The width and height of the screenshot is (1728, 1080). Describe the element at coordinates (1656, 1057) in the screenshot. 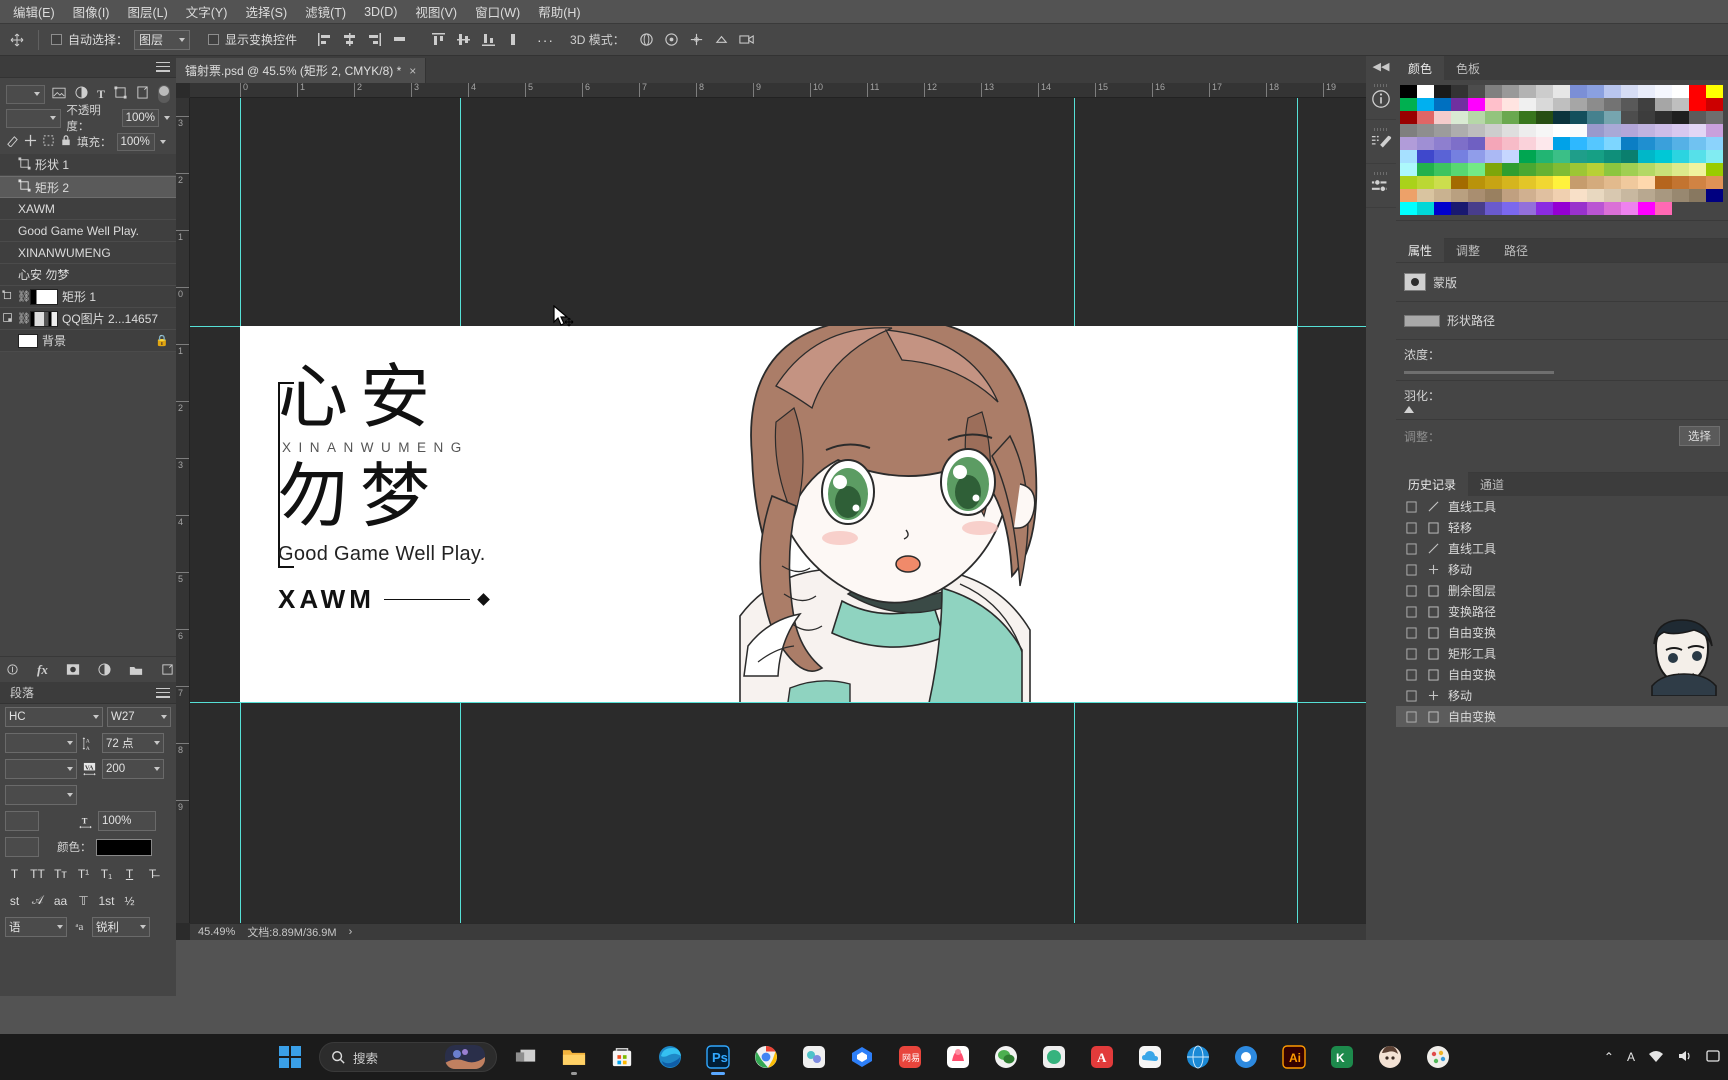

I see `tray-network-icon` at that location.